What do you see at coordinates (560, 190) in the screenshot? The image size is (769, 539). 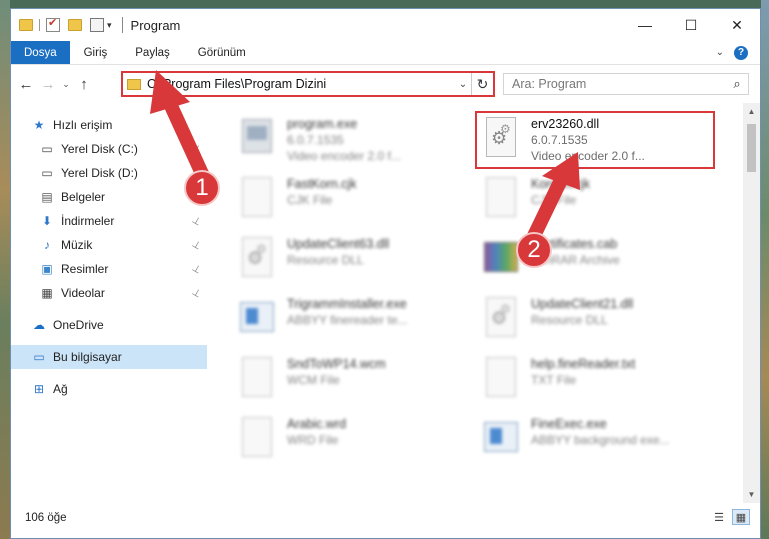 I see `file-details: Korean.cjk CJK File` at bounding box center [560, 190].